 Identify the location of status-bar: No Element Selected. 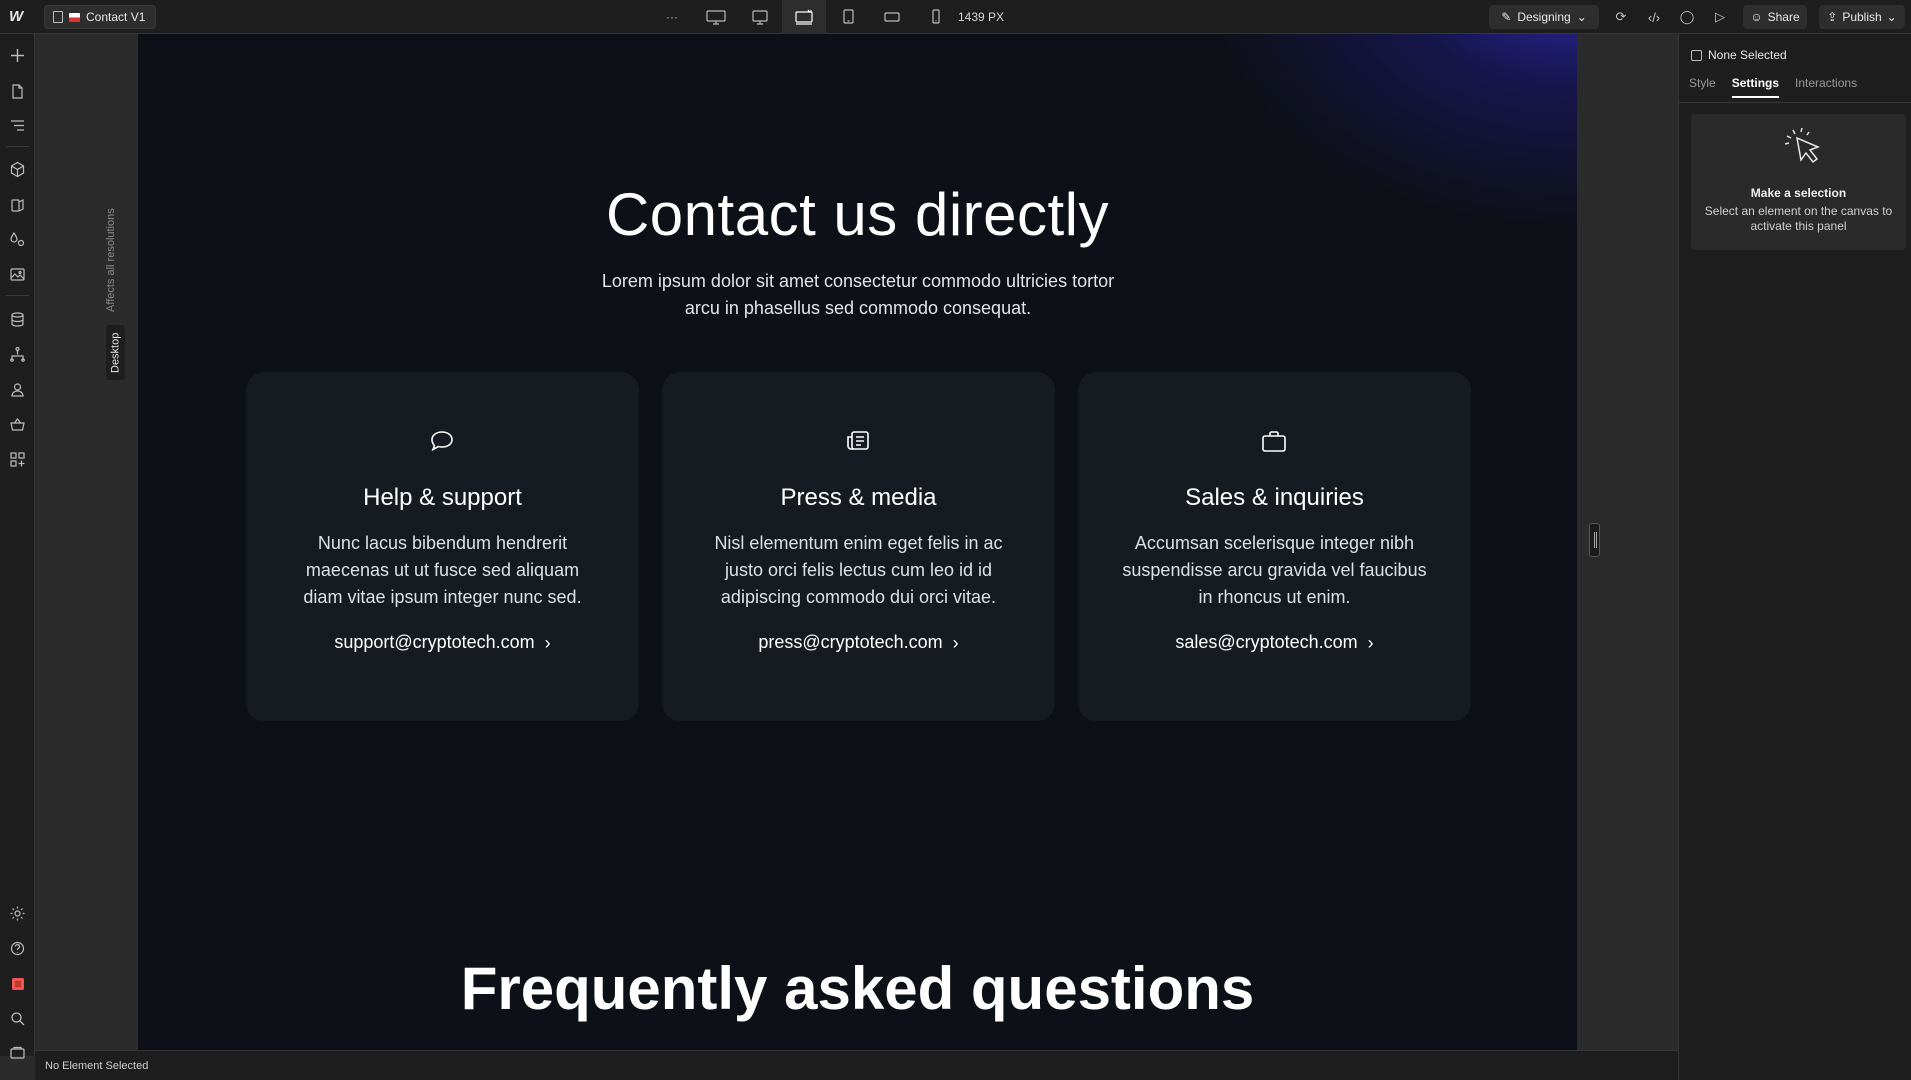
(856, 1065).